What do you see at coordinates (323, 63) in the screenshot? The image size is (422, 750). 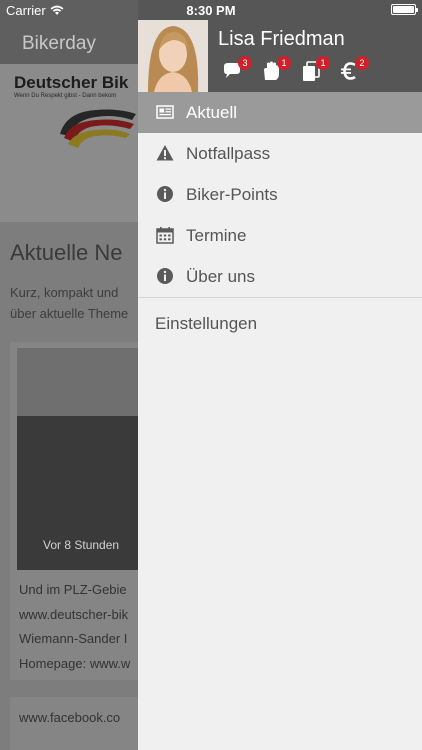 I see `documents-badge: 1` at bounding box center [323, 63].